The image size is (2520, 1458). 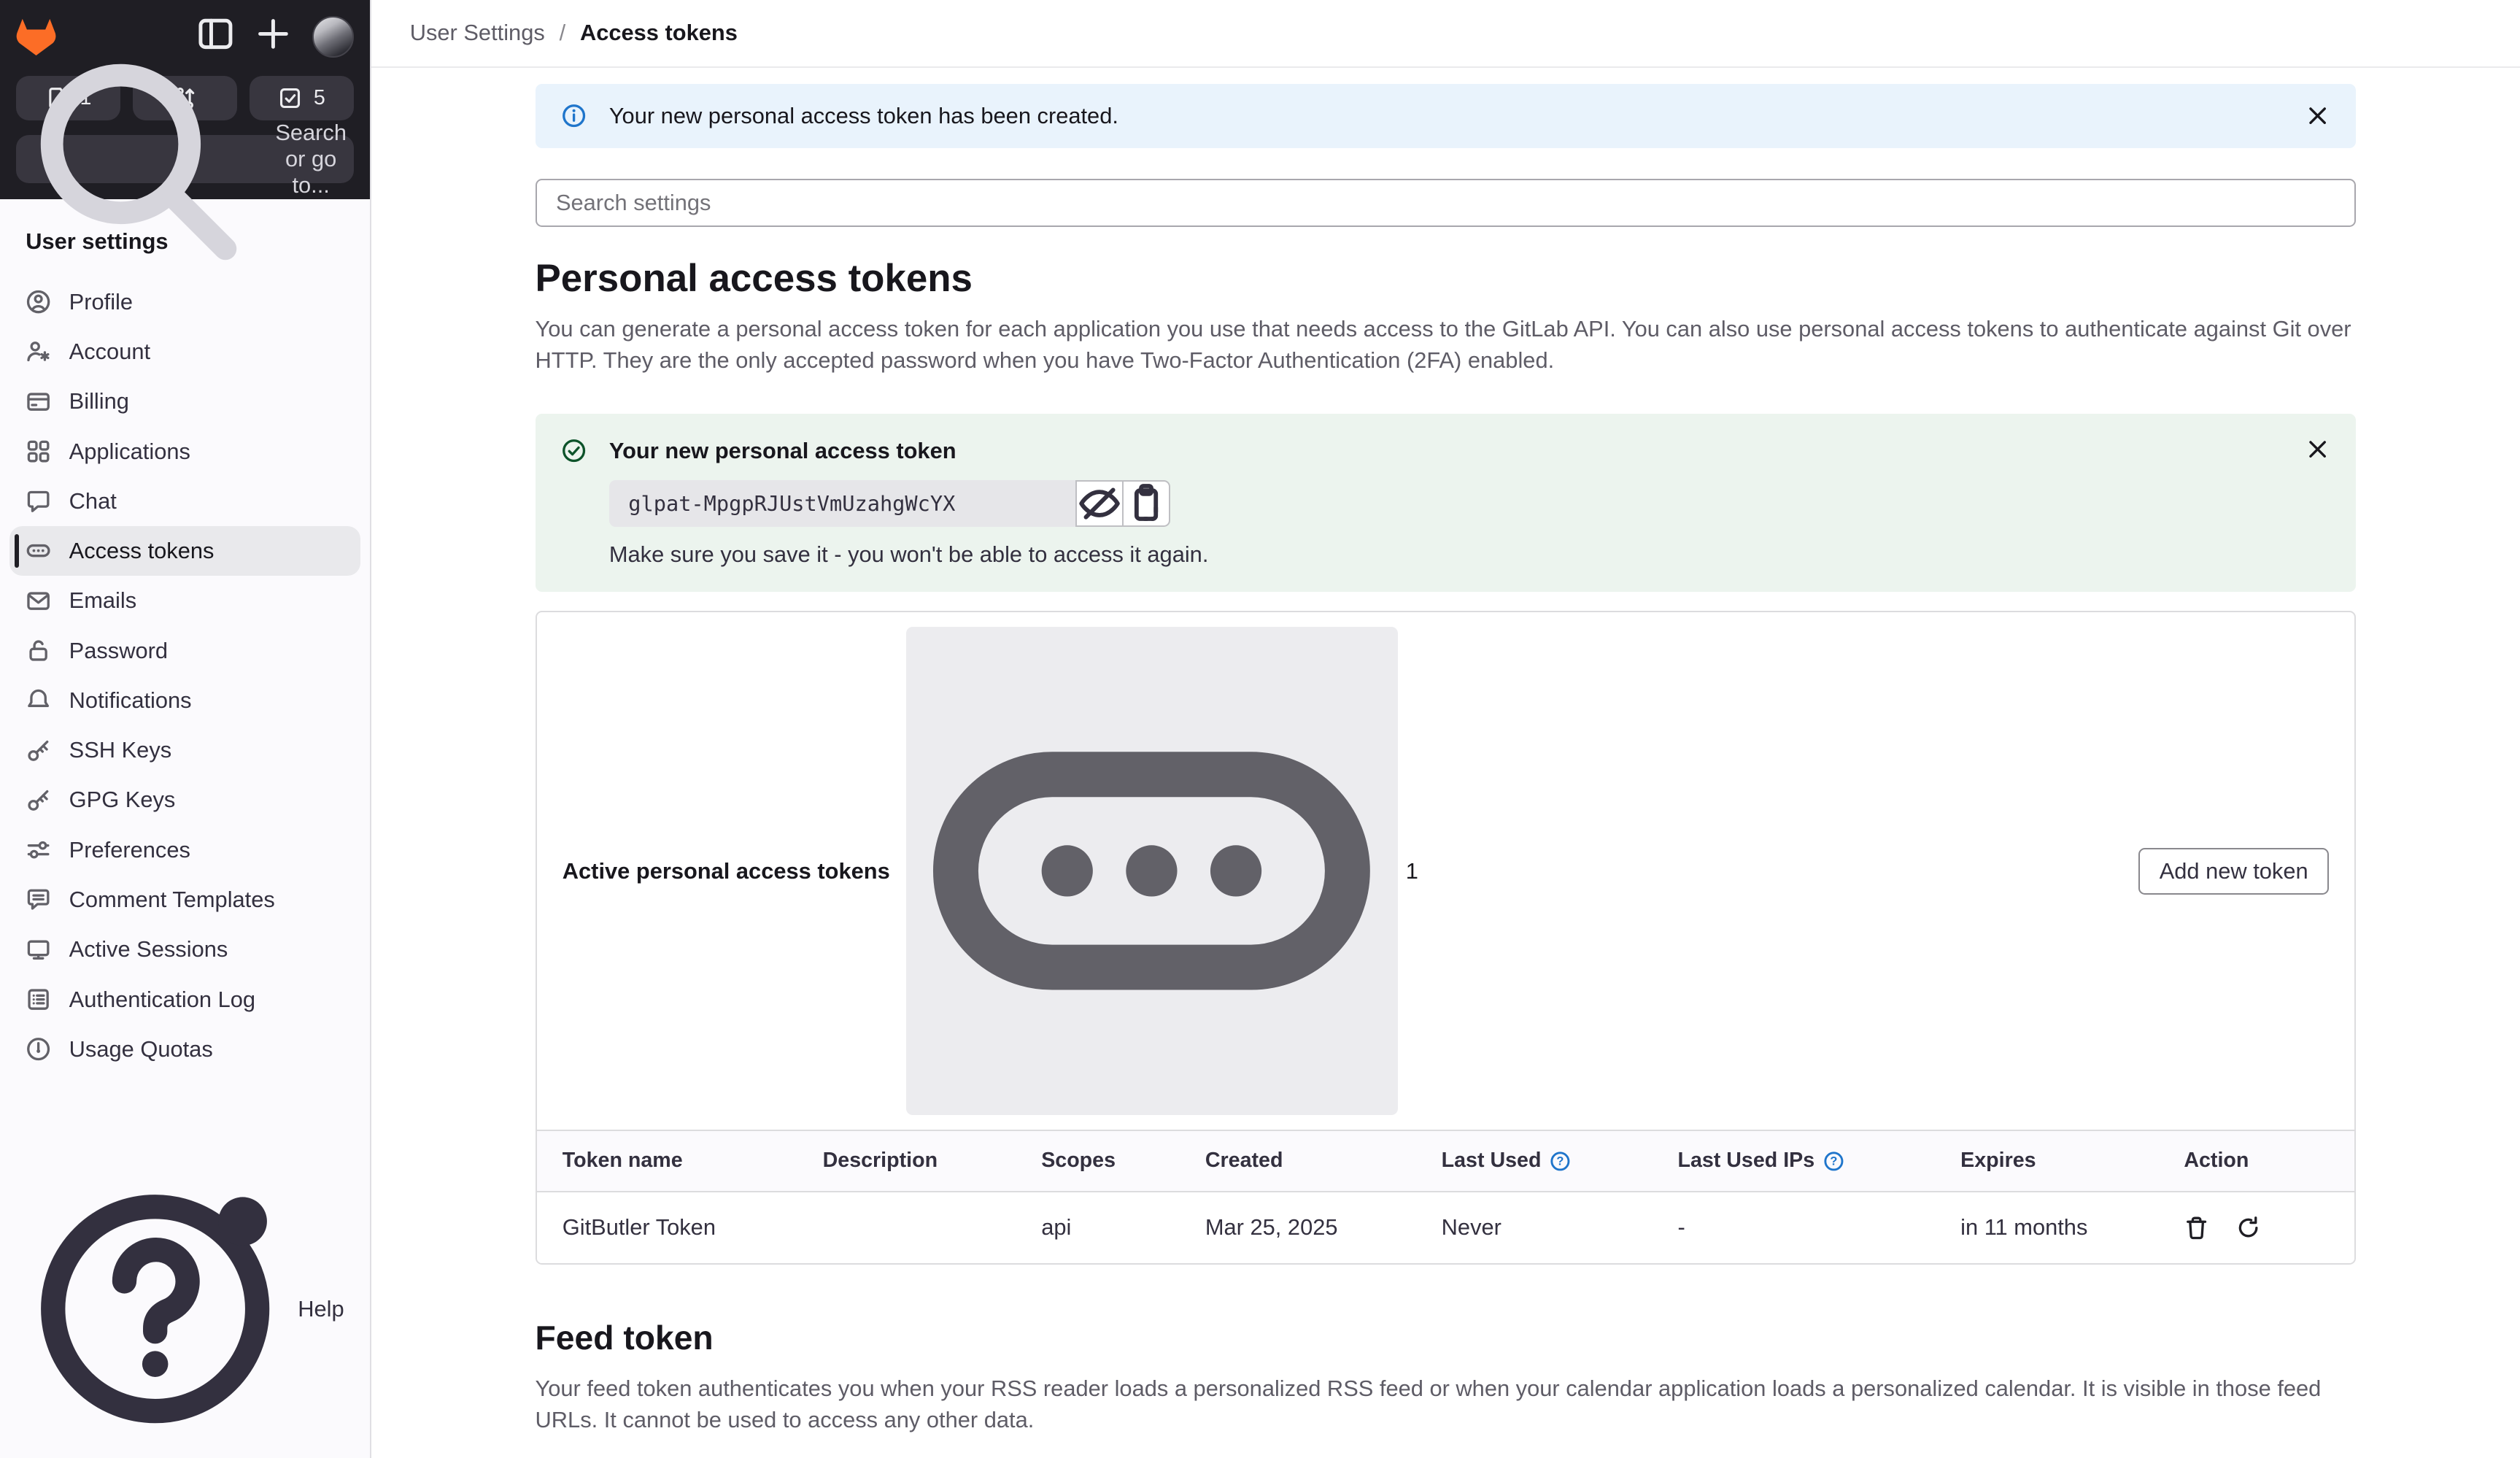 What do you see at coordinates (624, 1337) in the screenshot?
I see `feed-token-heading: Feed token` at bounding box center [624, 1337].